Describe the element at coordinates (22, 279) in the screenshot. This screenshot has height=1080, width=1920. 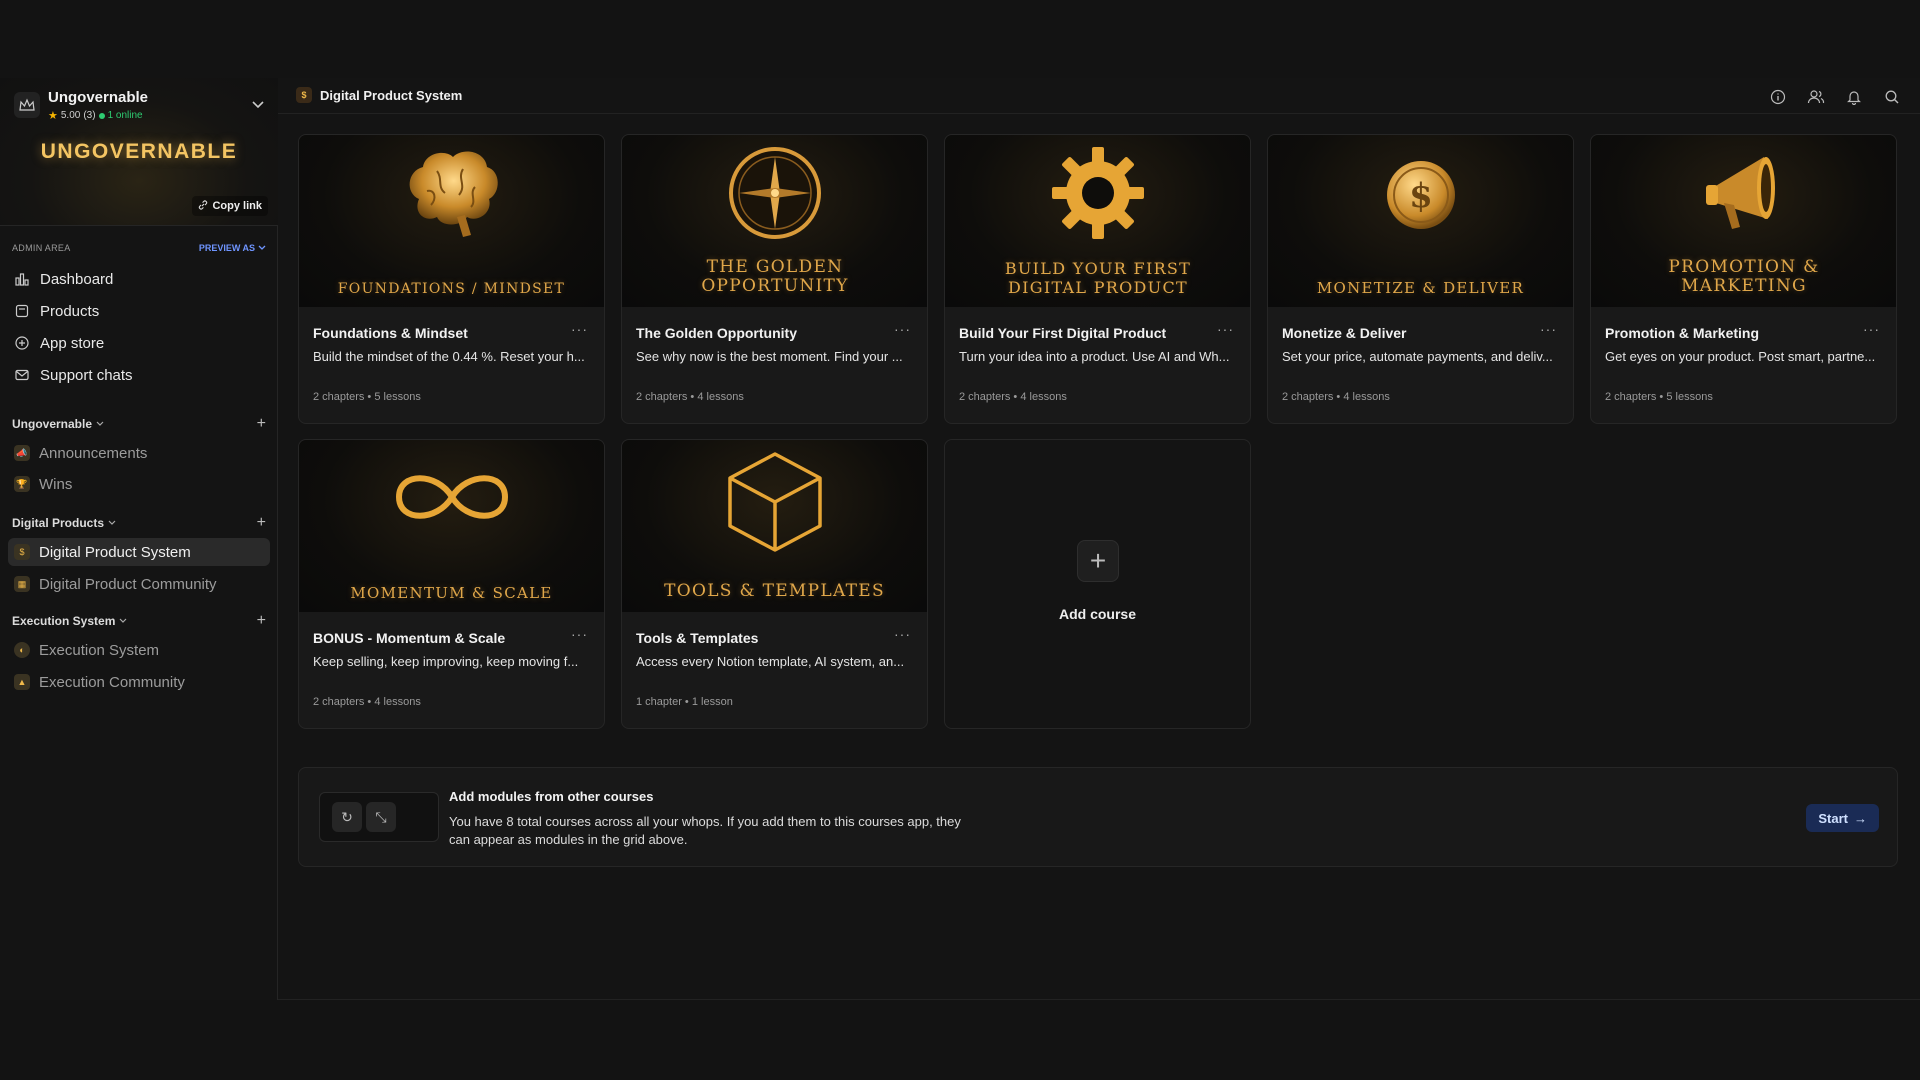
I see `dashboard-icon` at that location.